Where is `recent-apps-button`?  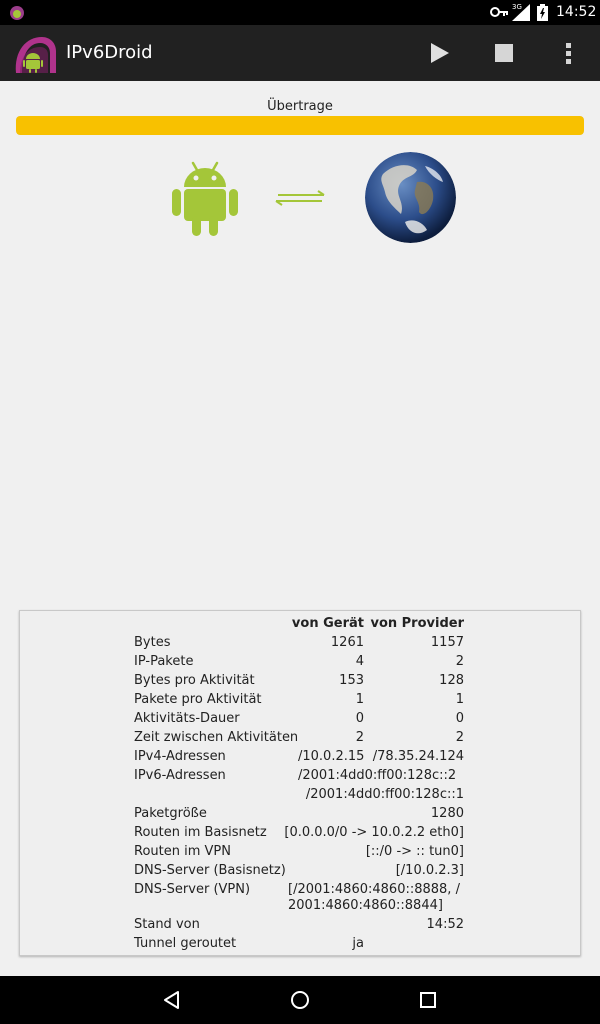 recent-apps-button is located at coordinates (428, 1000).